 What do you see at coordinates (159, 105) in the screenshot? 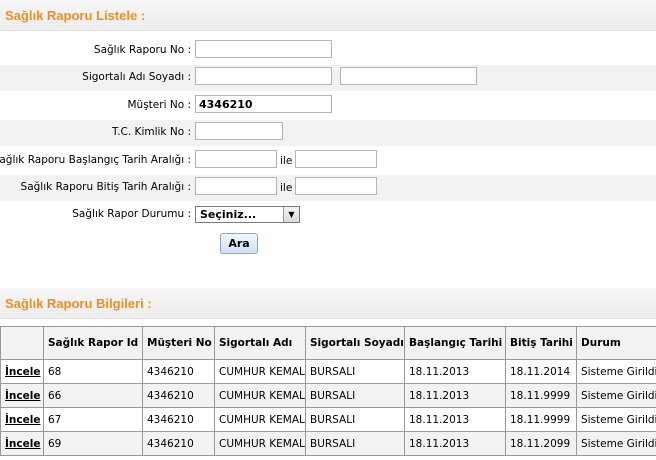
I see `customer-no-label: Müşteri No :` at bounding box center [159, 105].